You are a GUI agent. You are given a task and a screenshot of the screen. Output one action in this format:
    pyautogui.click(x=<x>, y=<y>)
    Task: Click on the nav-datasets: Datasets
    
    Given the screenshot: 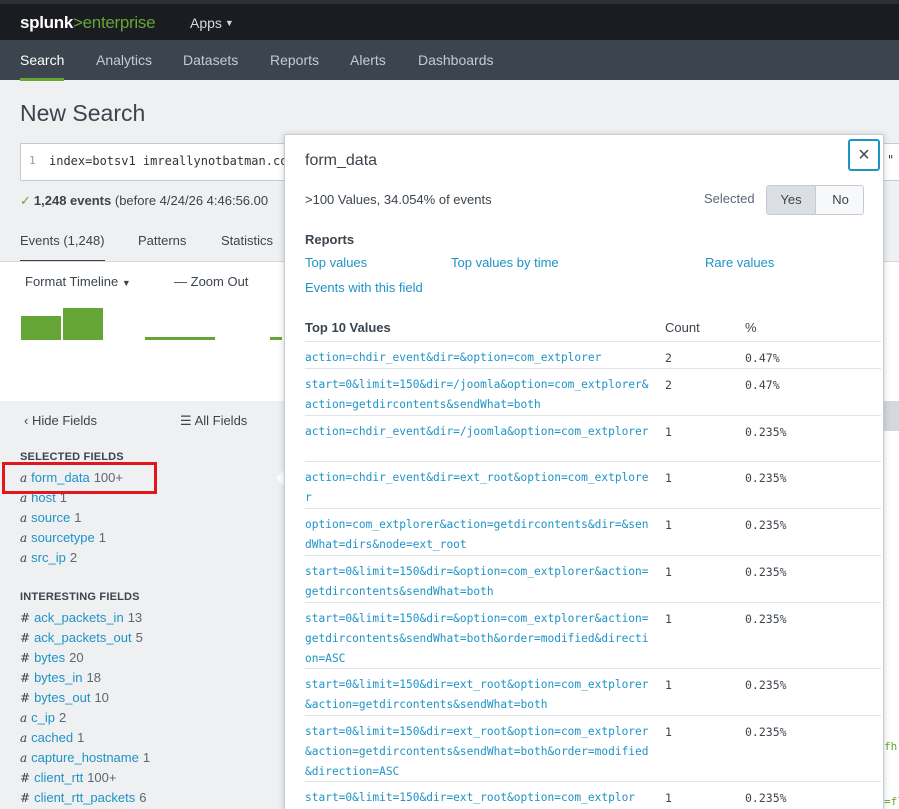 What is the action you would take?
    pyautogui.click(x=210, y=60)
    